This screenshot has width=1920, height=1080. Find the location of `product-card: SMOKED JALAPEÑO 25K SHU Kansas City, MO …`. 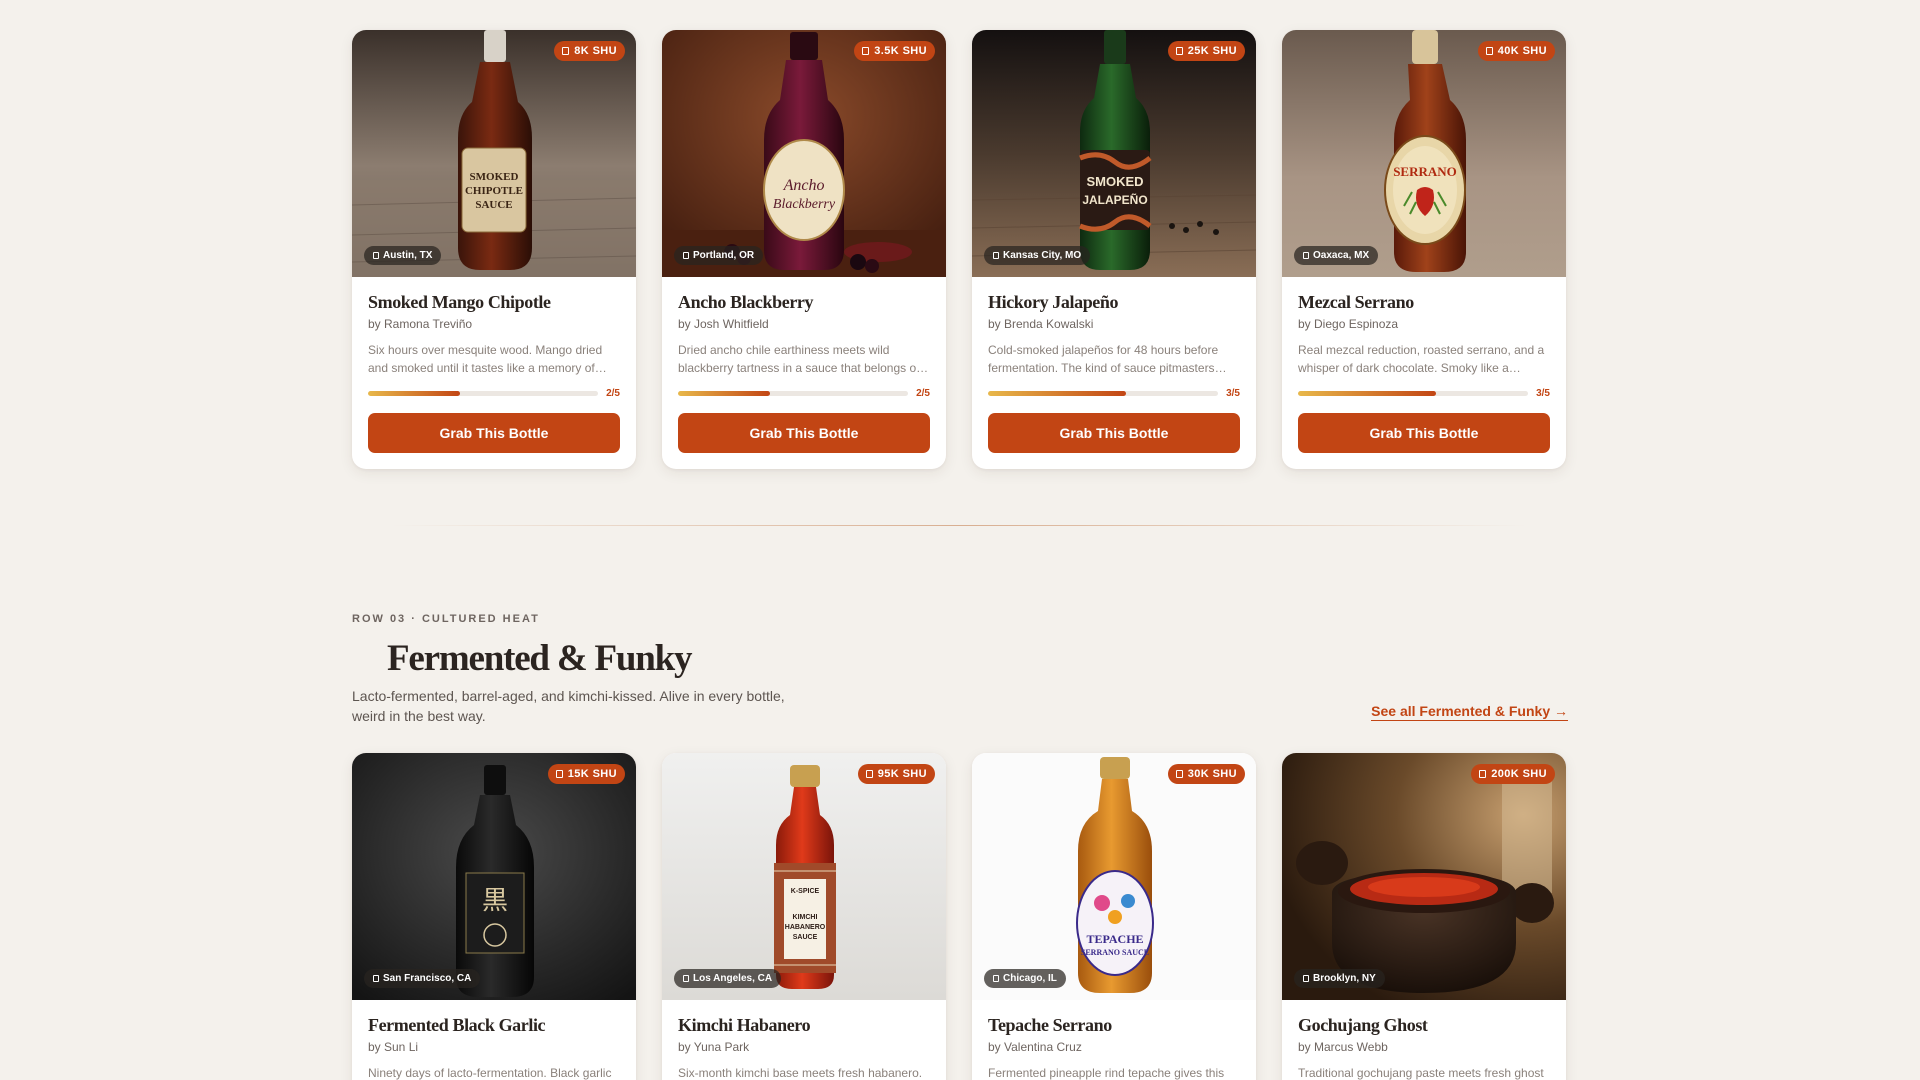

product-card: SMOKED JALAPEÑO 25K SHU Kansas City, MO … is located at coordinates (1114, 249).